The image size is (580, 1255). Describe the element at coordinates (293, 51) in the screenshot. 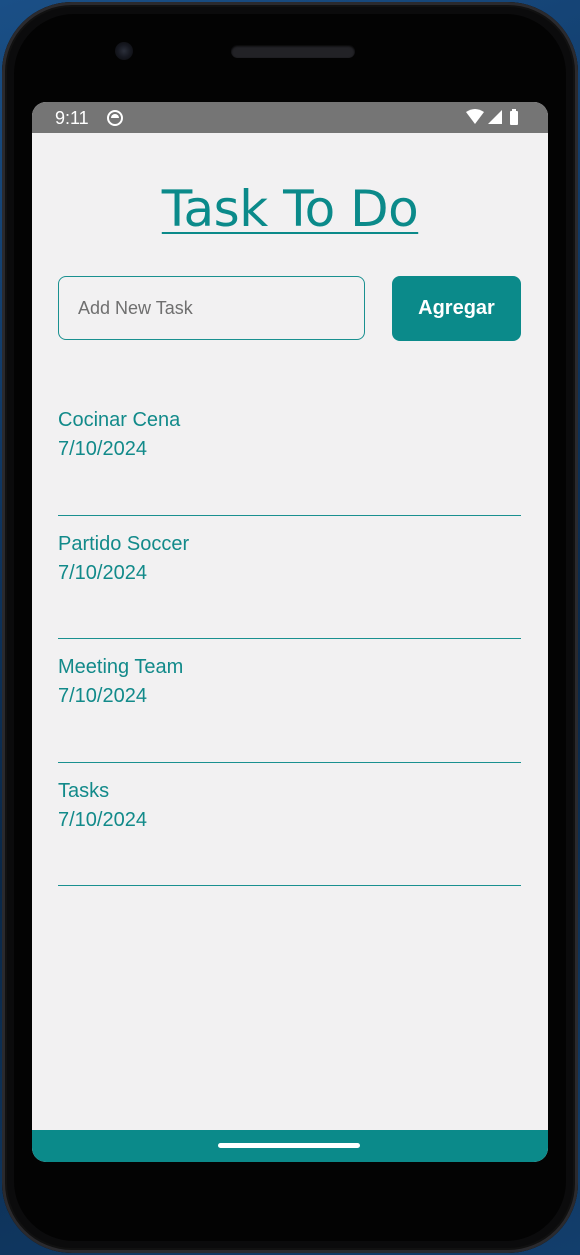

I see `earpiece-speaker` at that location.